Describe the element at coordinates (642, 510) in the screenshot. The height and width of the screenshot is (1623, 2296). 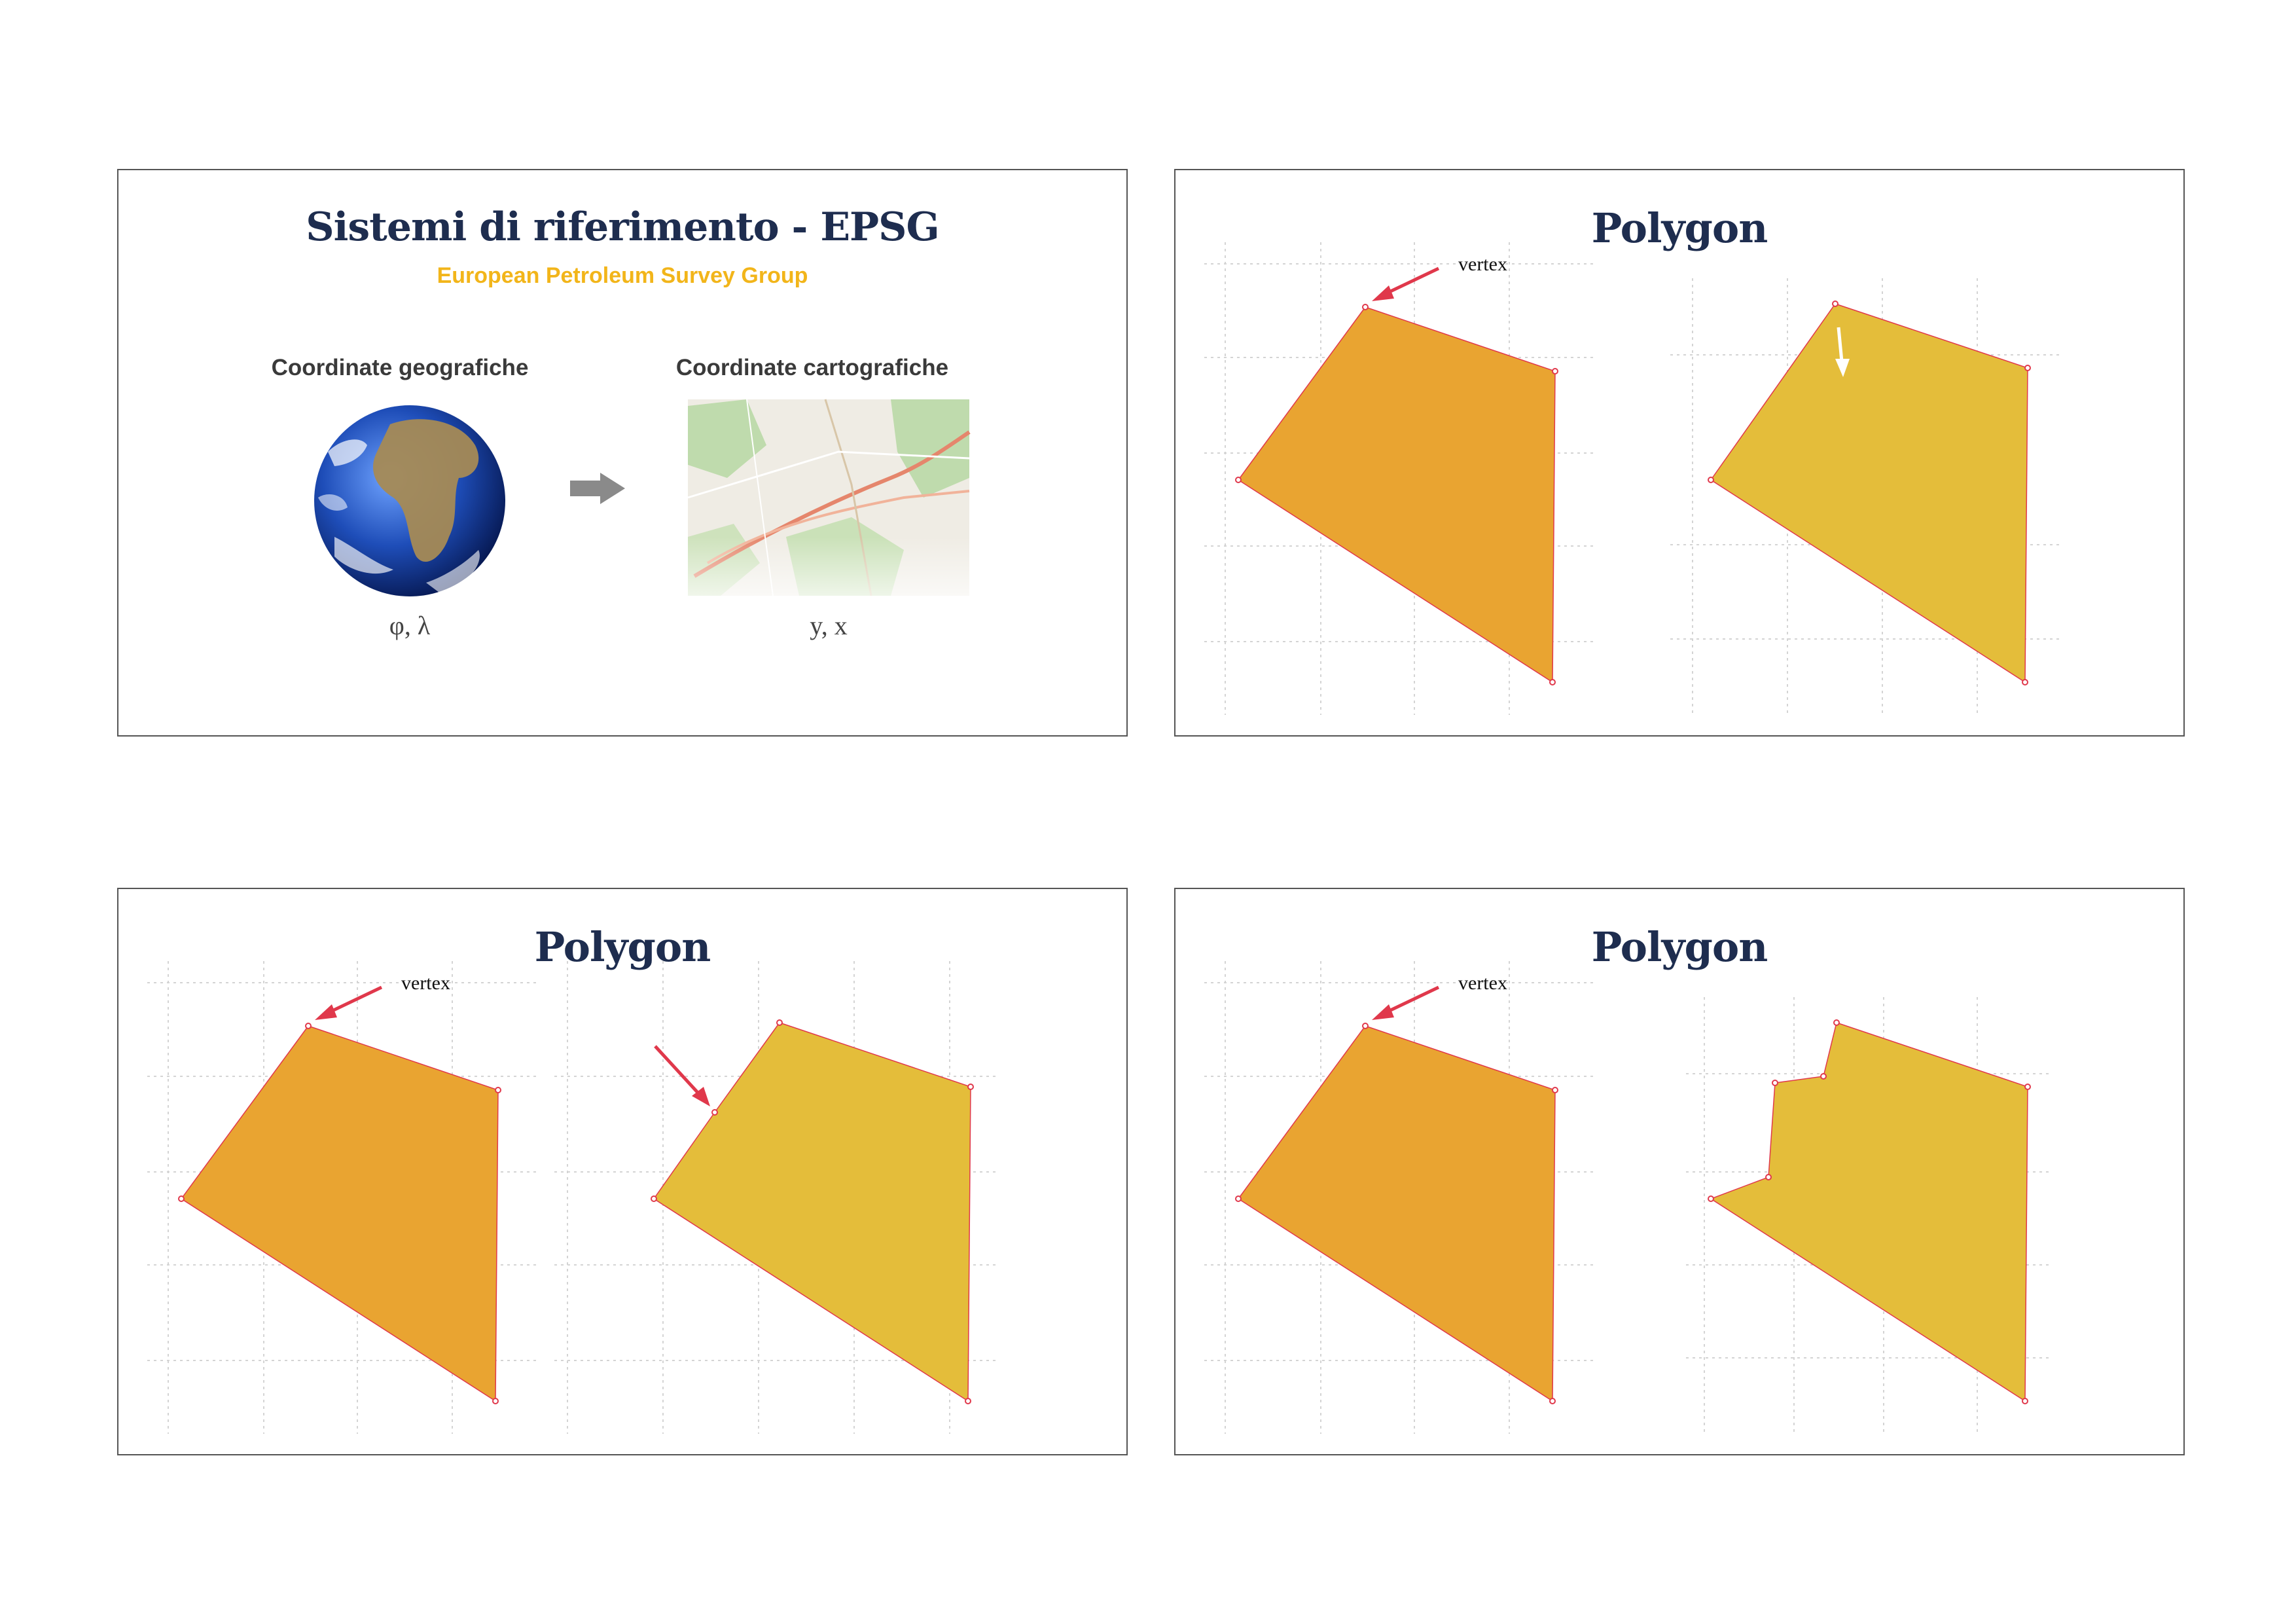
I see `epsg-illustration` at that location.